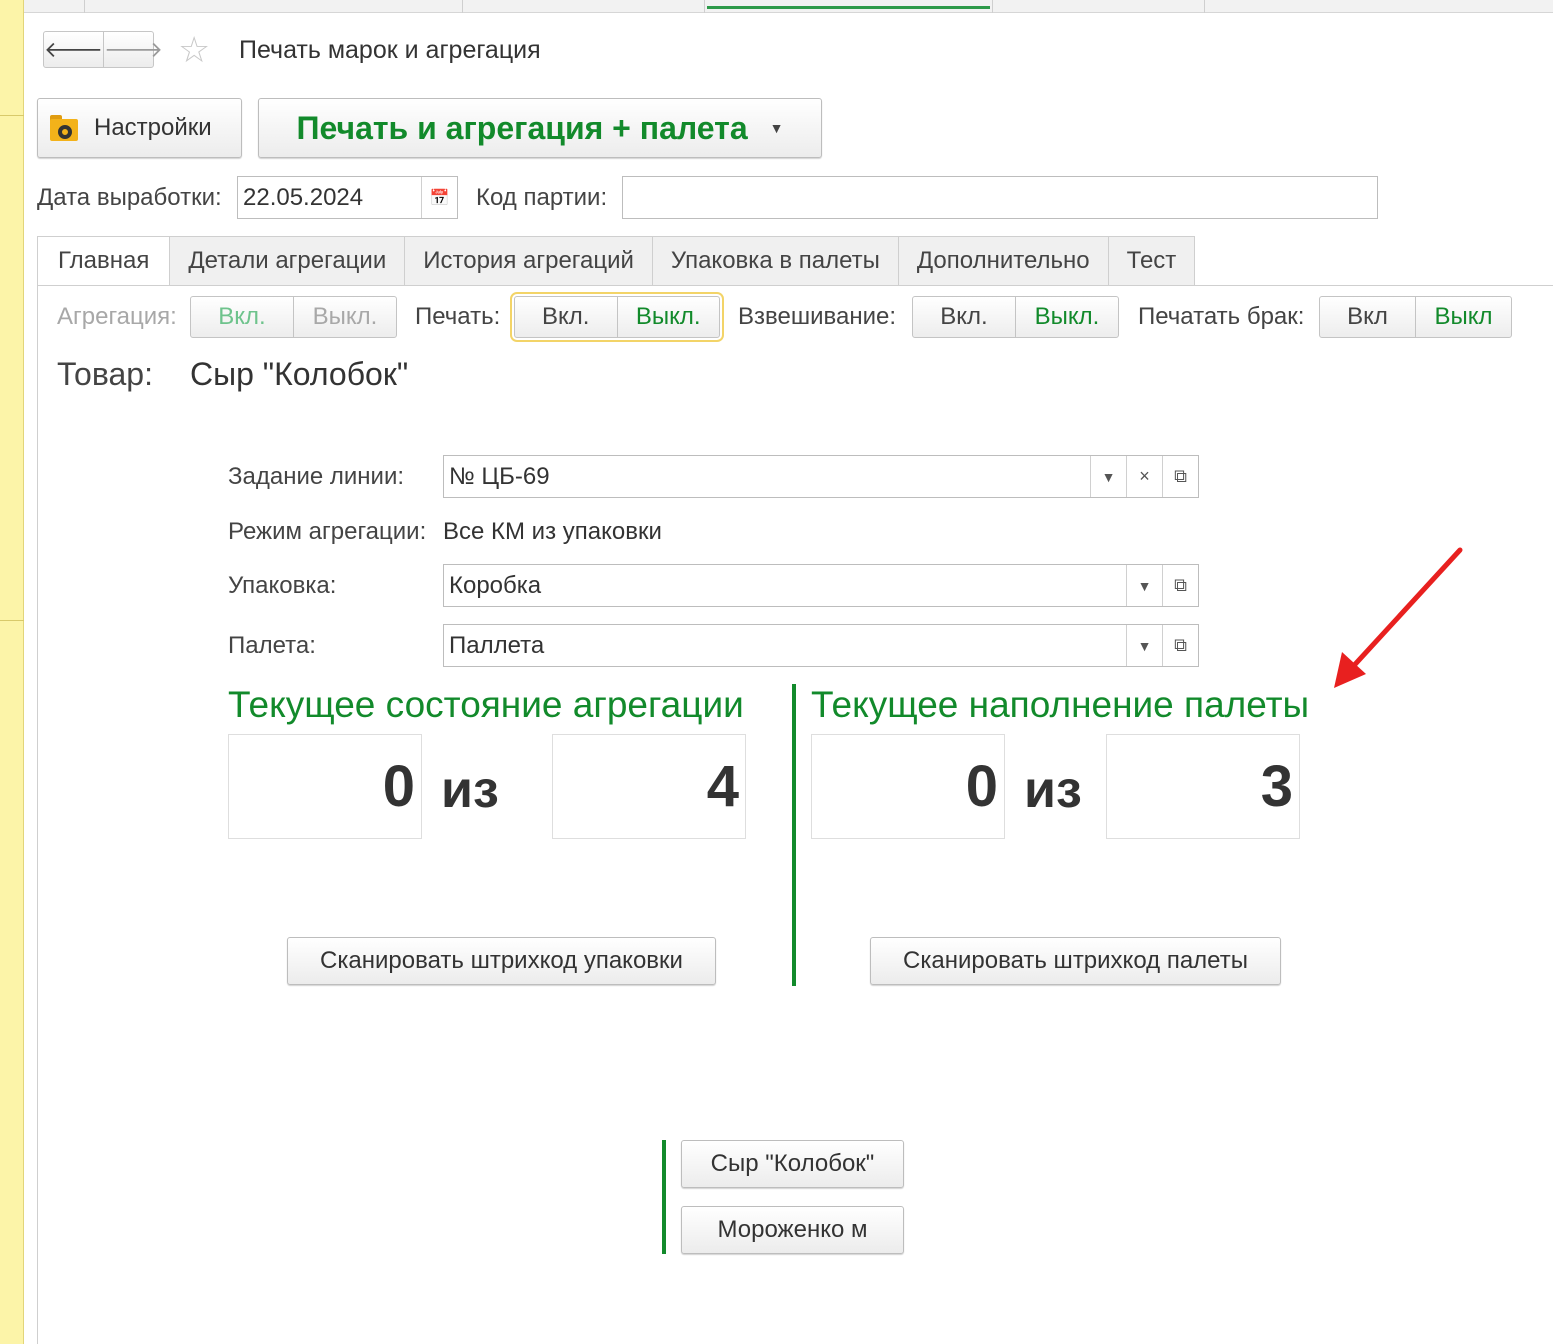  I want to click on line-task-label: Задание линии:, so click(316, 476).